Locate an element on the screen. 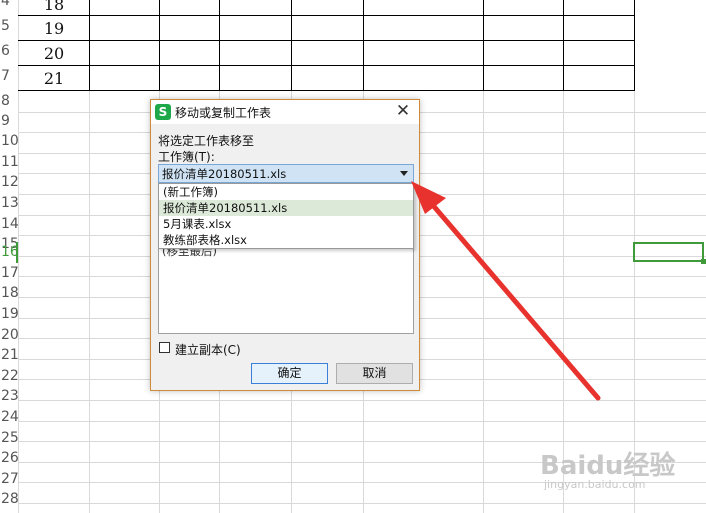 The image size is (706, 513). watermark-logo: Baidu经验 is located at coordinates (608, 466).